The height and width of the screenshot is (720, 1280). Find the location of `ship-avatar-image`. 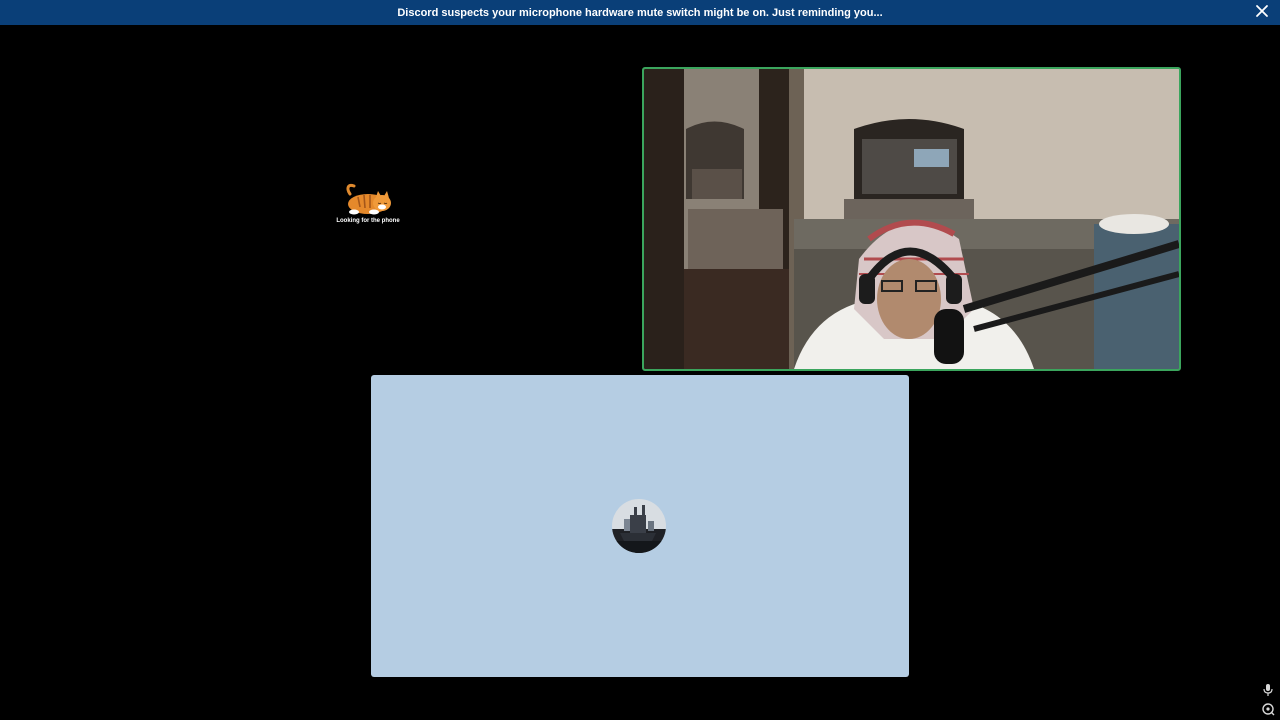

ship-avatar-image is located at coordinates (639, 526).